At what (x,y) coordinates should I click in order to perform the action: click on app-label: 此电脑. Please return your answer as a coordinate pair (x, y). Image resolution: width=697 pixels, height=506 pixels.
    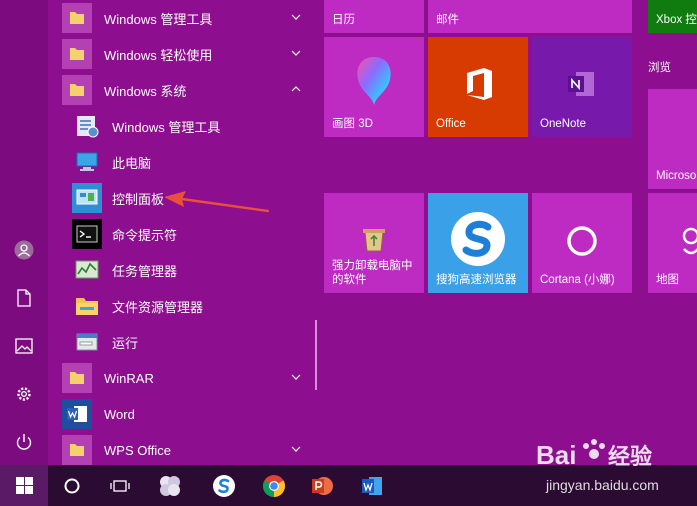
    Looking at the image, I should click on (132, 163).